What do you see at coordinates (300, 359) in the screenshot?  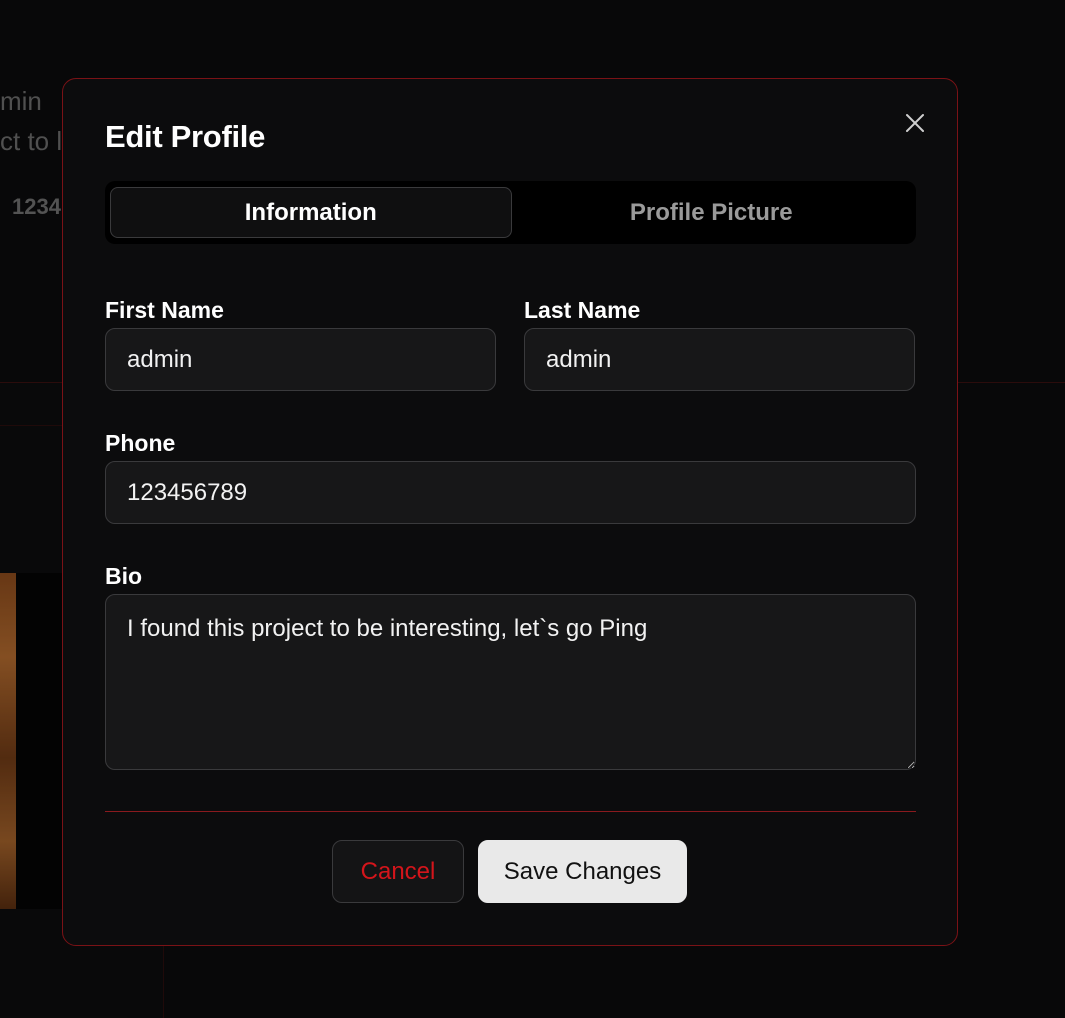 I see `first-name-input` at bounding box center [300, 359].